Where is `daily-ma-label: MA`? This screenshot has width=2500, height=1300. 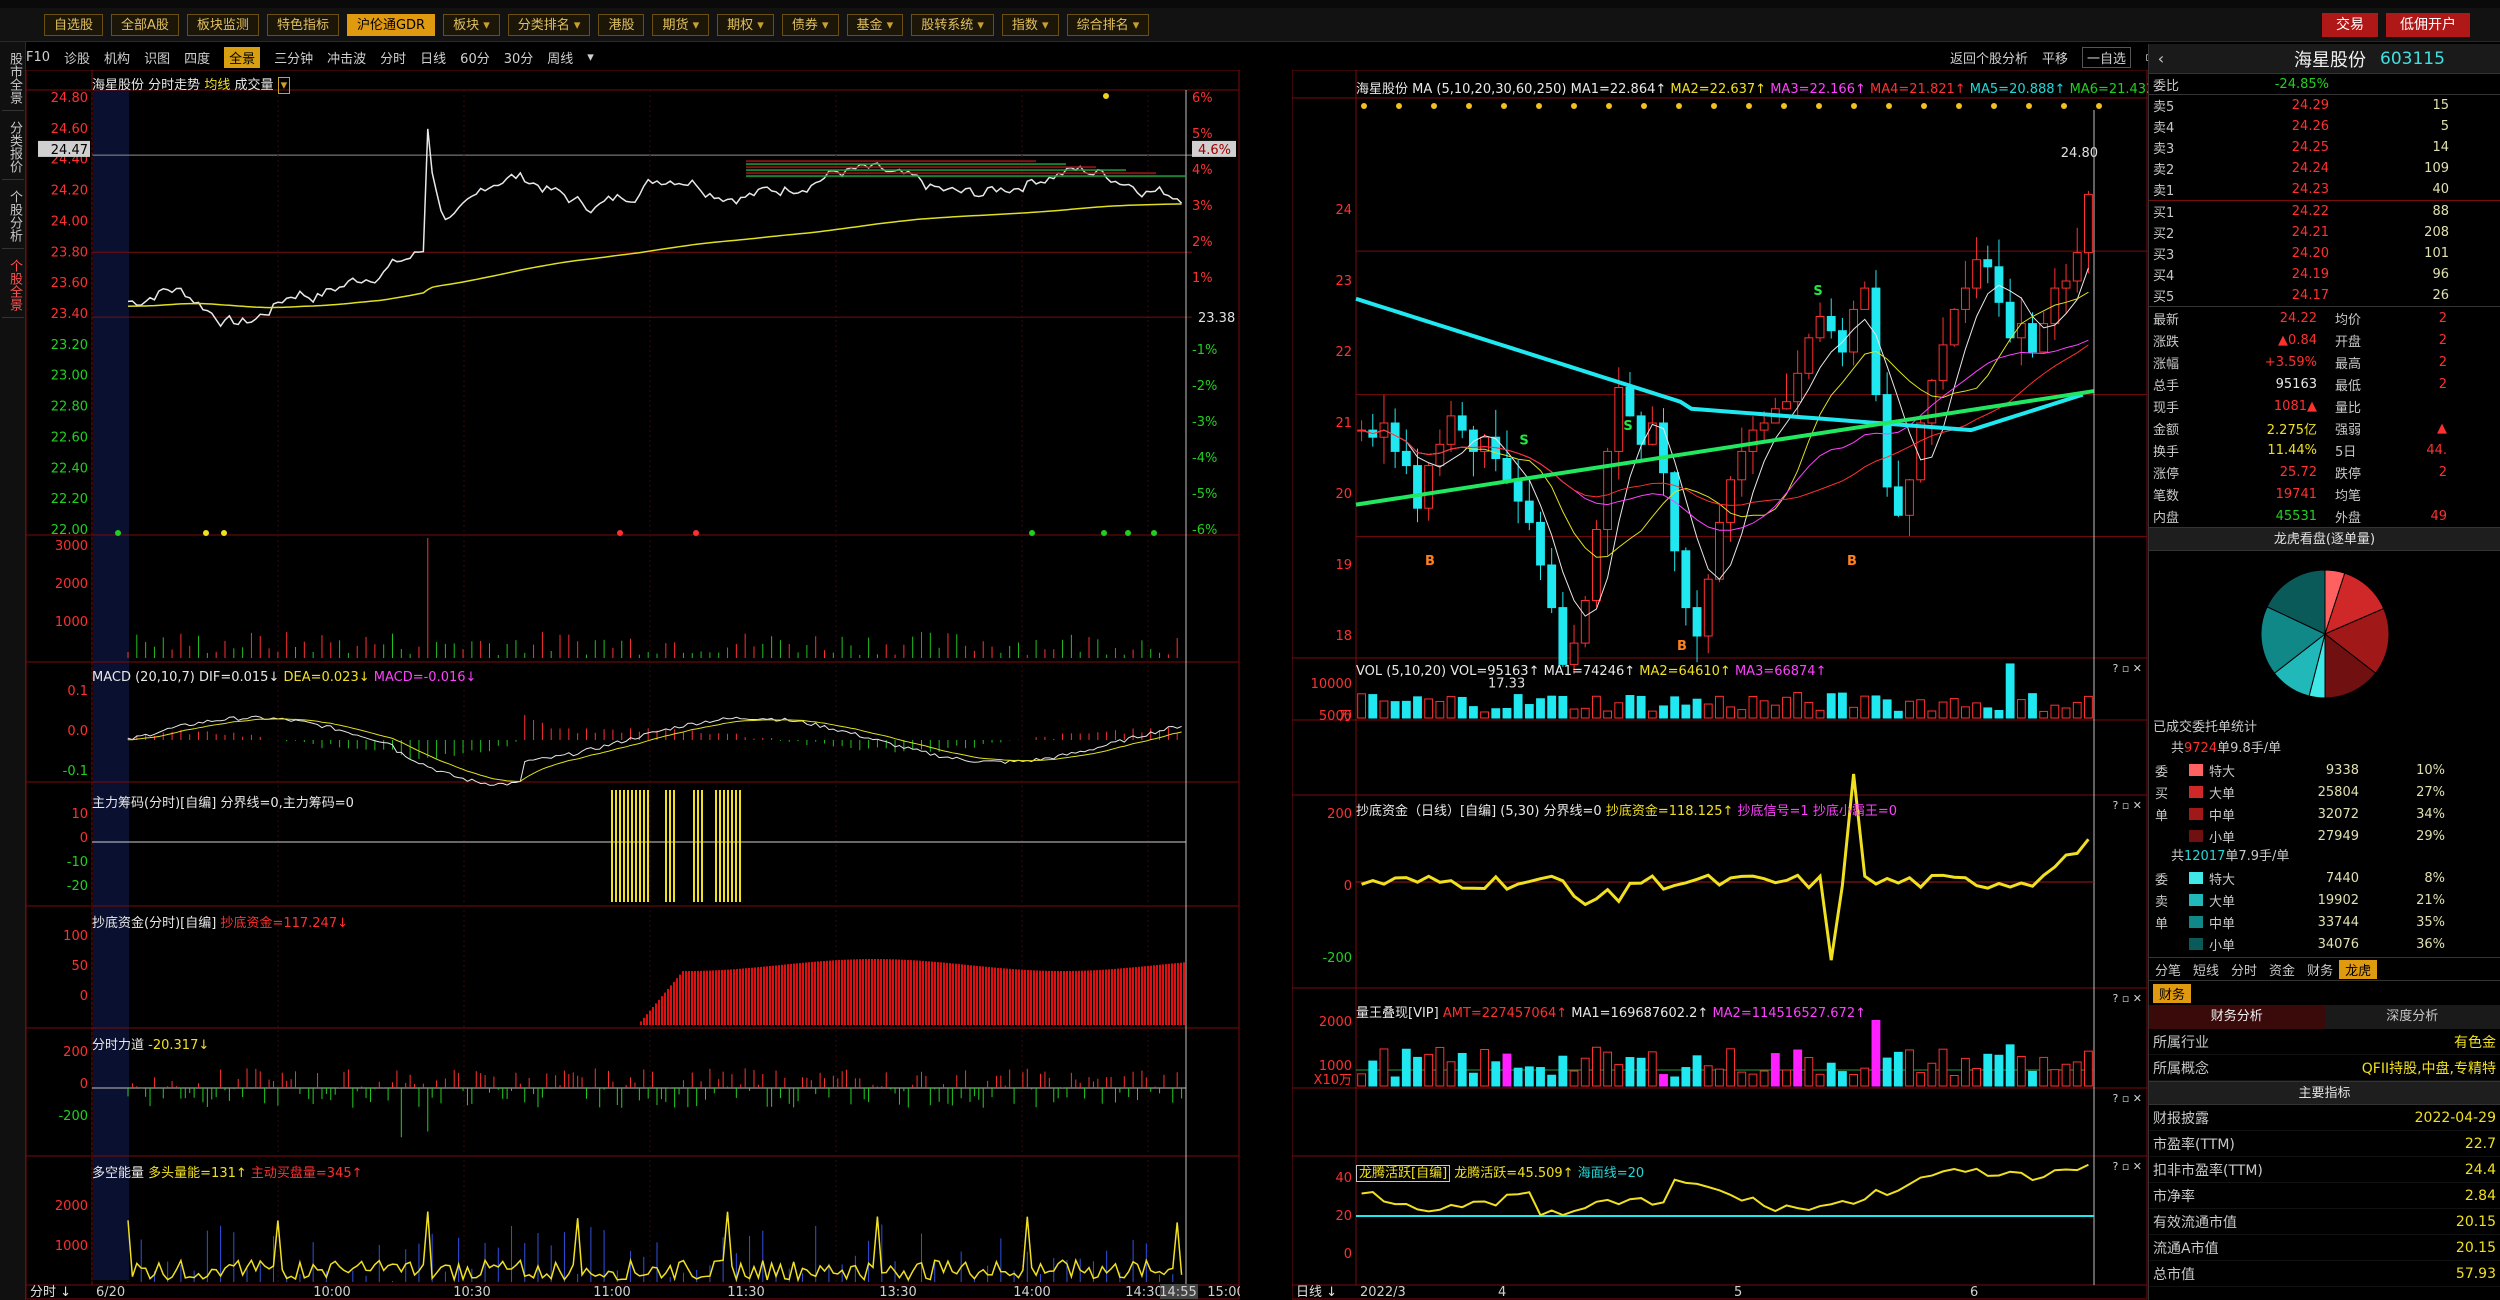
daily-ma-label: MA is located at coordinates (1422, 89).